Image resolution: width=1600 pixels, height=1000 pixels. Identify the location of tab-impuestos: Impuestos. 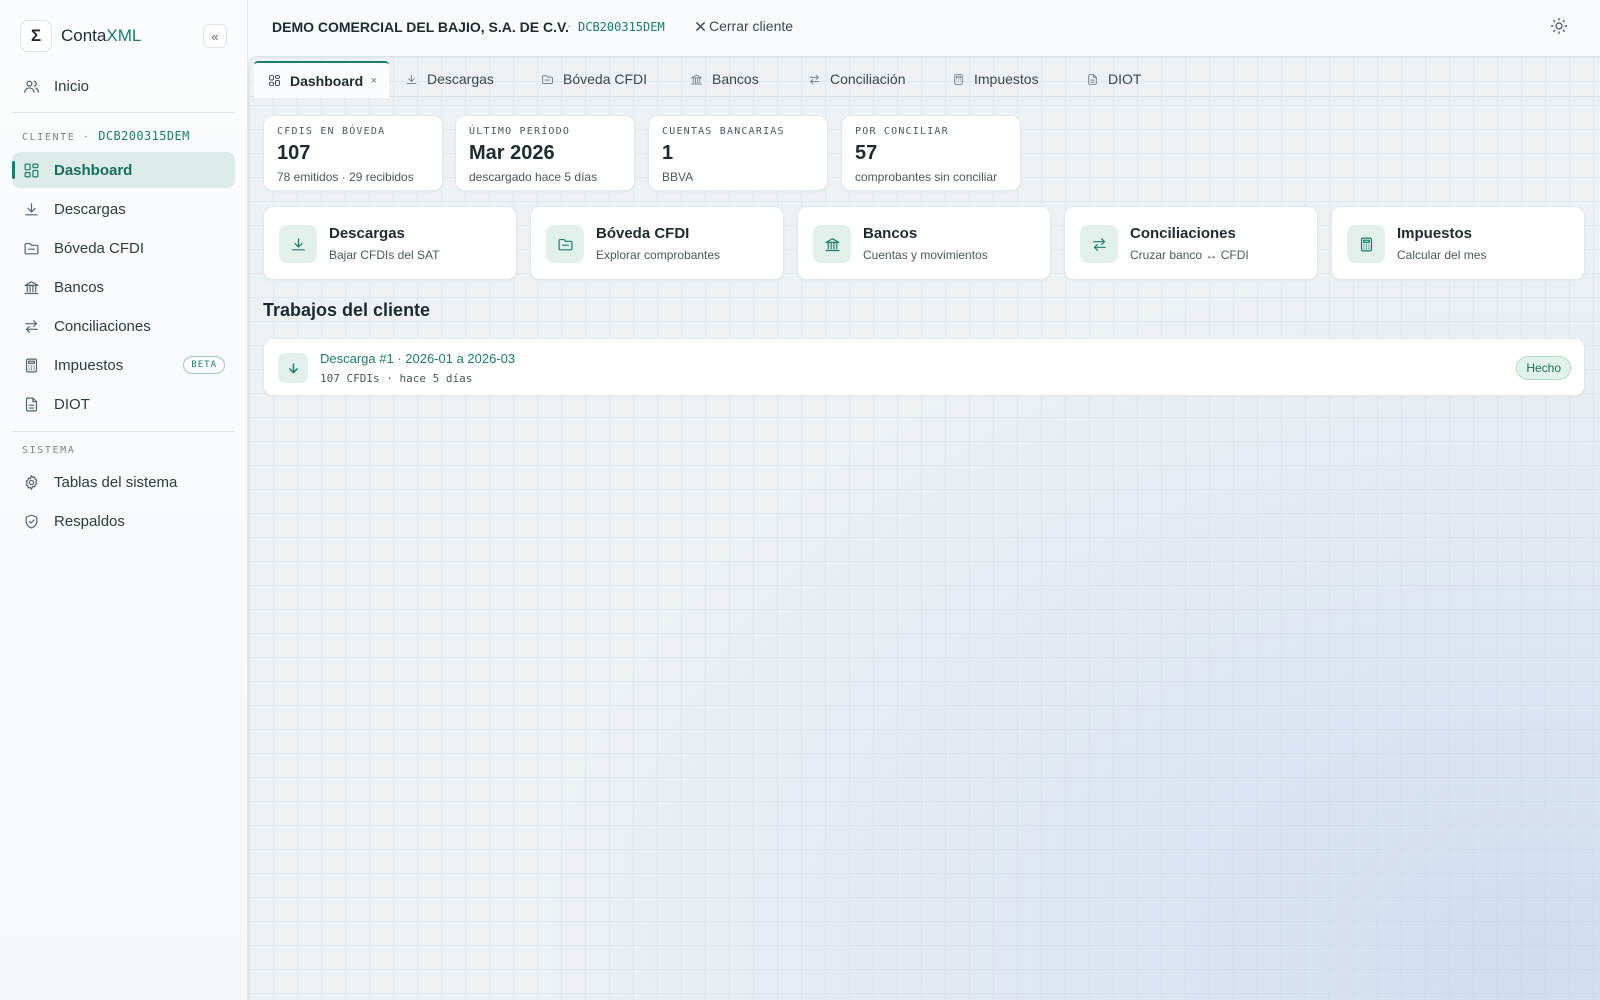
(1004, 79).